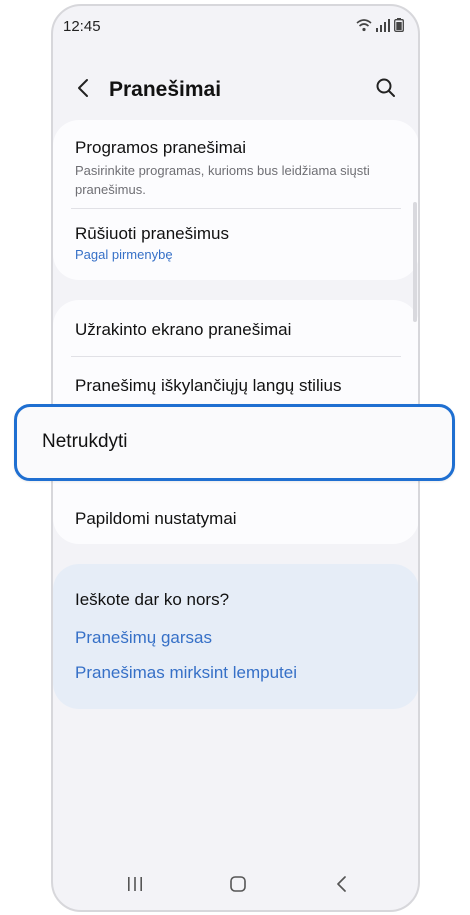 This screenshot has width=470, height=915. I want to click on back-button, so click(84, 88).